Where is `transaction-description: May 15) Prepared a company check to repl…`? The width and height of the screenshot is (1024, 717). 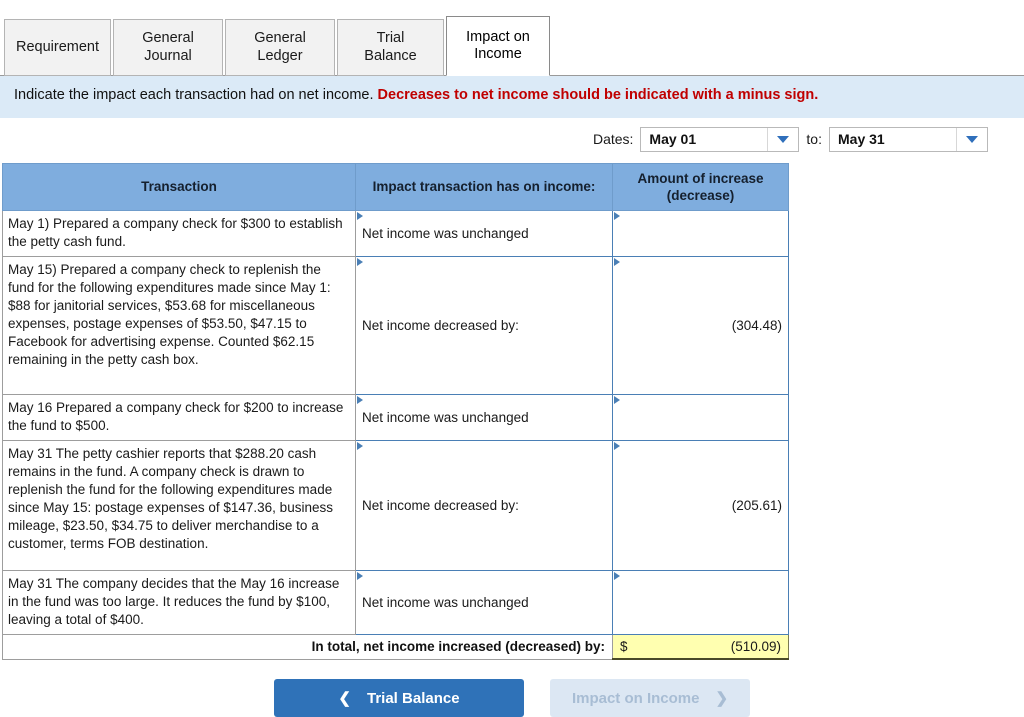 transaction-description: May 15) Prepared a company check to repl… is located at coordinates (179, 326).